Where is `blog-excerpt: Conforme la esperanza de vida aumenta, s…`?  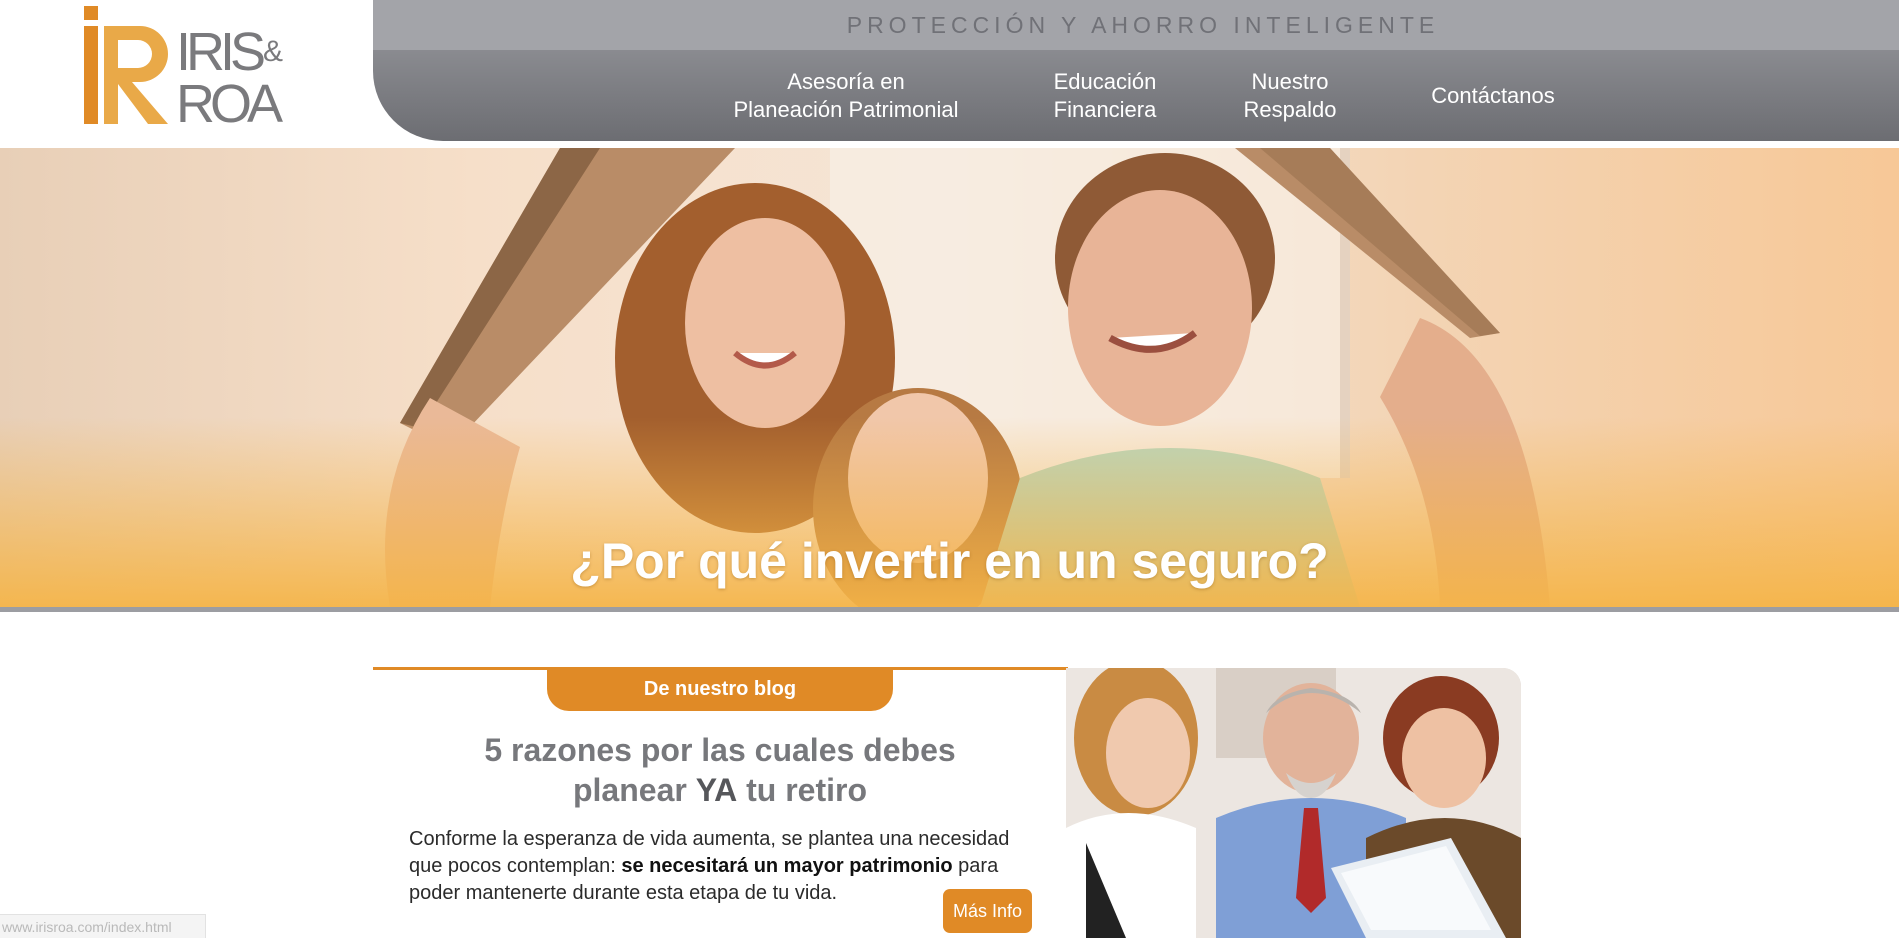 blog-excerpt: Conforme la esperanza de vida aumenta, s… is located at coordinates (719, 866).